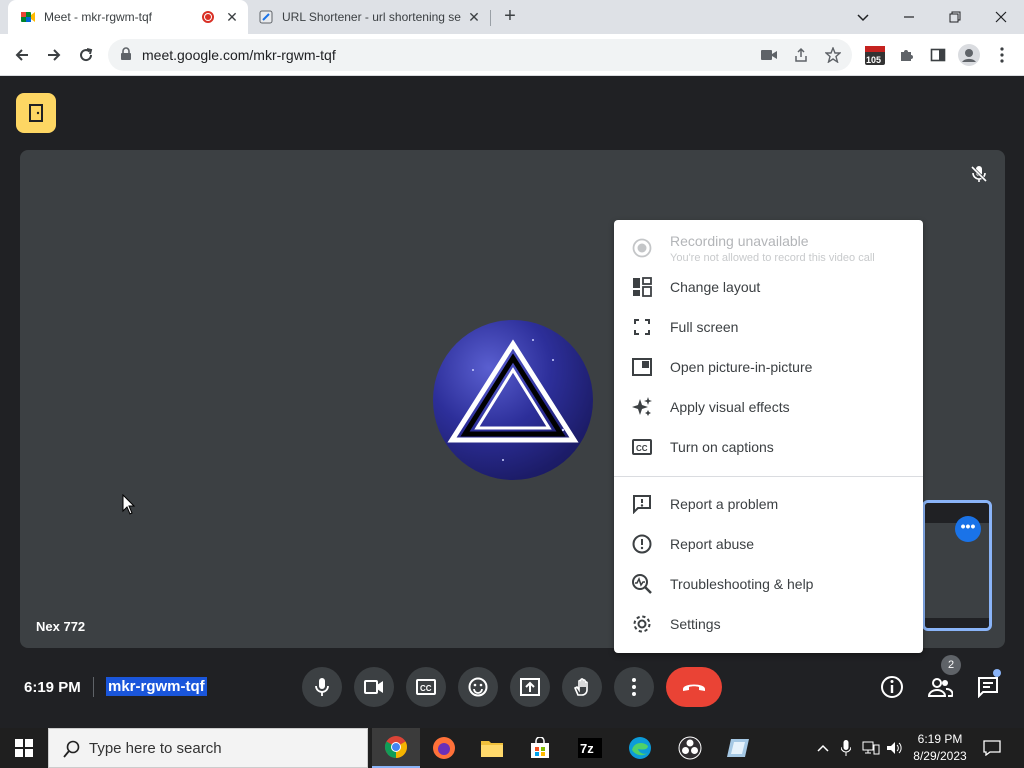  Describe the element at coordinates (768, 327) in the screenshot. I see `menu-item-full-screen: Full screen` at that location.